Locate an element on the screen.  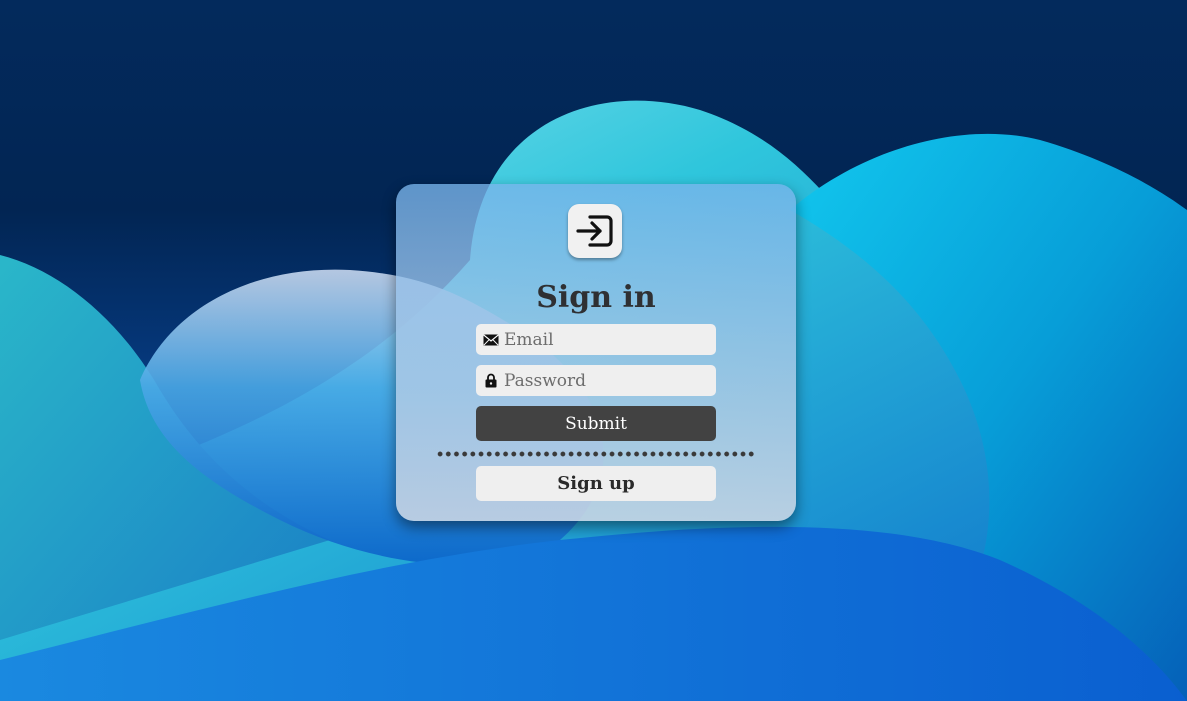
email-field is located at coordinates (596, 339).